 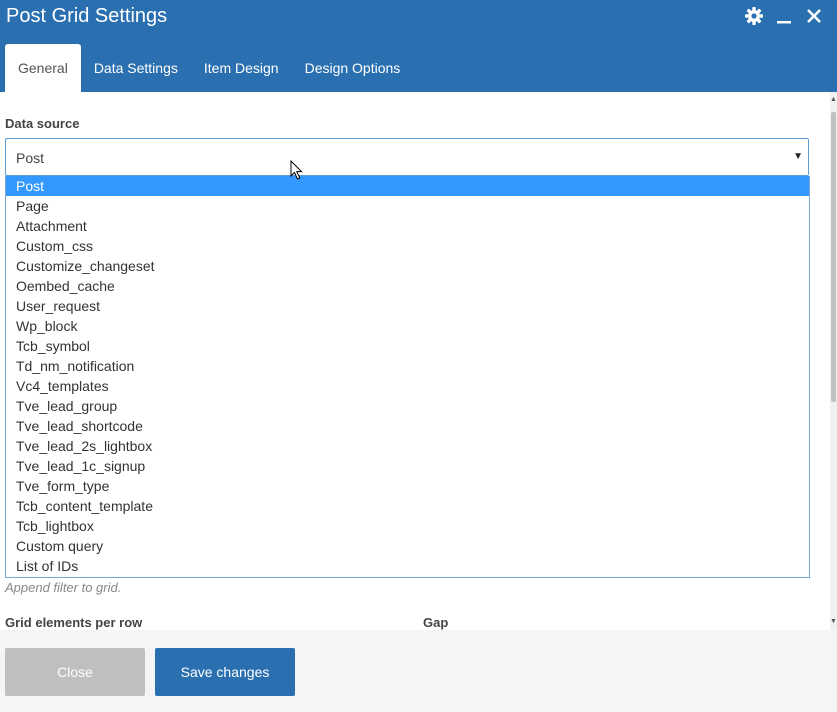 What do you see at coordinates (407, 266) in the screenshot?
I see `dropdown-option: Customize_changeset` at bounding box center [407, 266].